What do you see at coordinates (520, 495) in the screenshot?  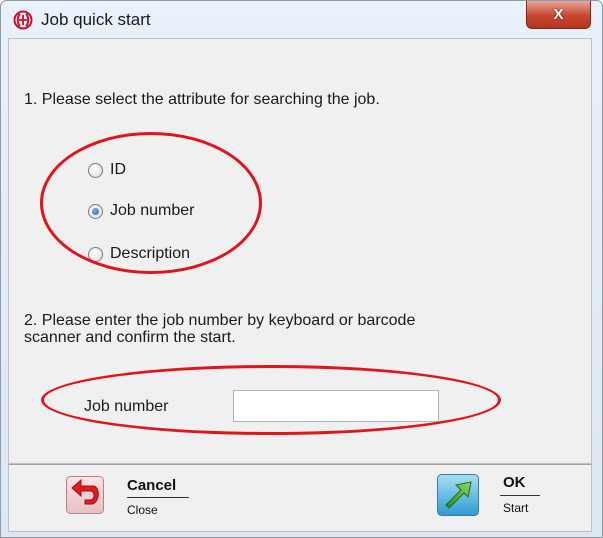 I see `ok-divider` at bounding box center [520, 495].